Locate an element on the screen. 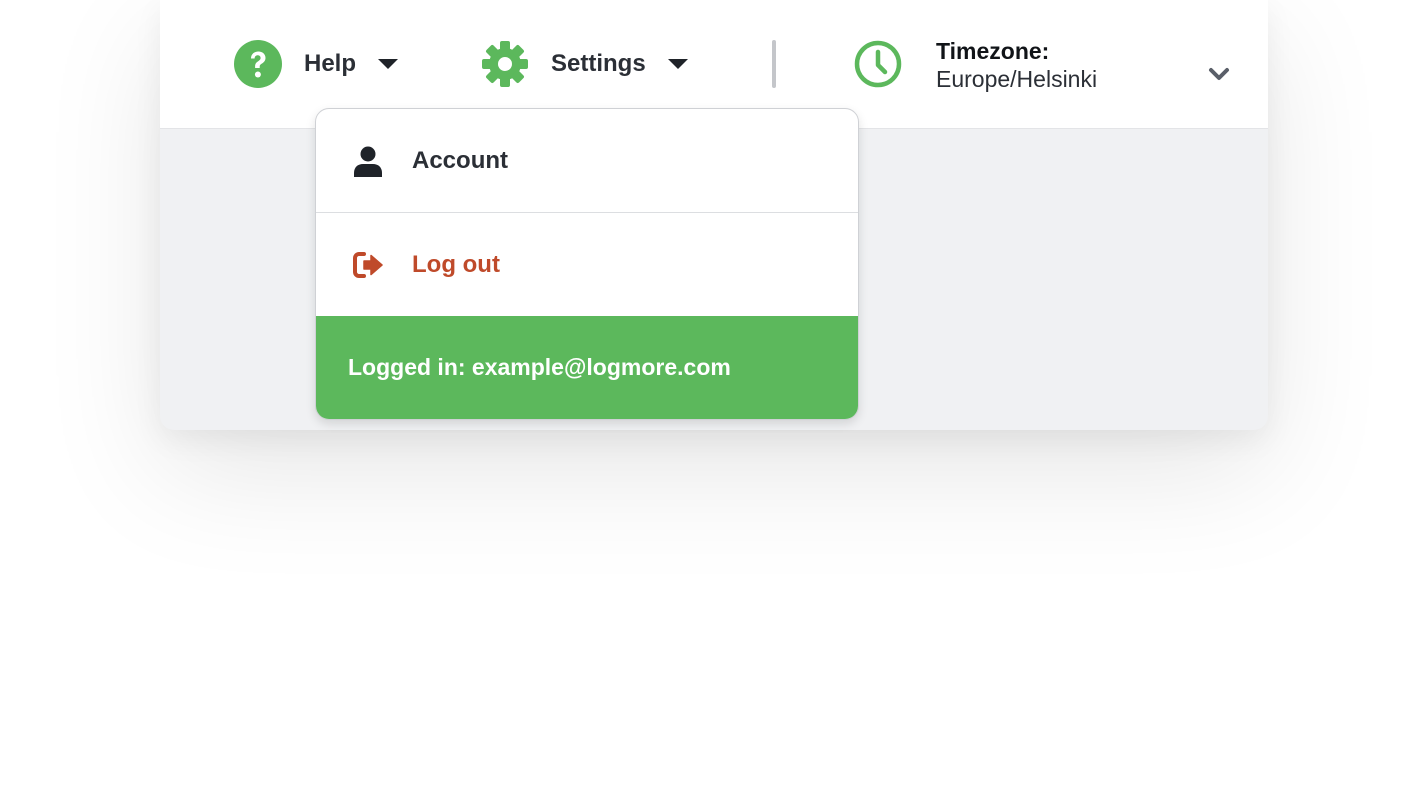 The height and width of the screenshot is (790, 1428). logged-in-text: Logged in: example@logmore.com is located at coordinates (539, 367).